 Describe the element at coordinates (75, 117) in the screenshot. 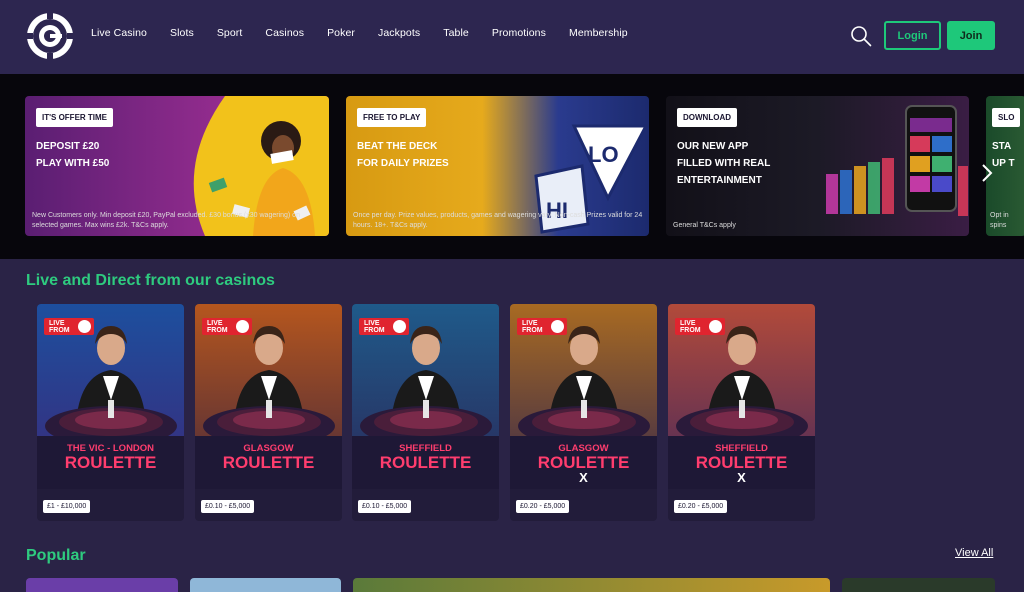

I see `promo-tag: IT'S OFFER TIME` at that location.